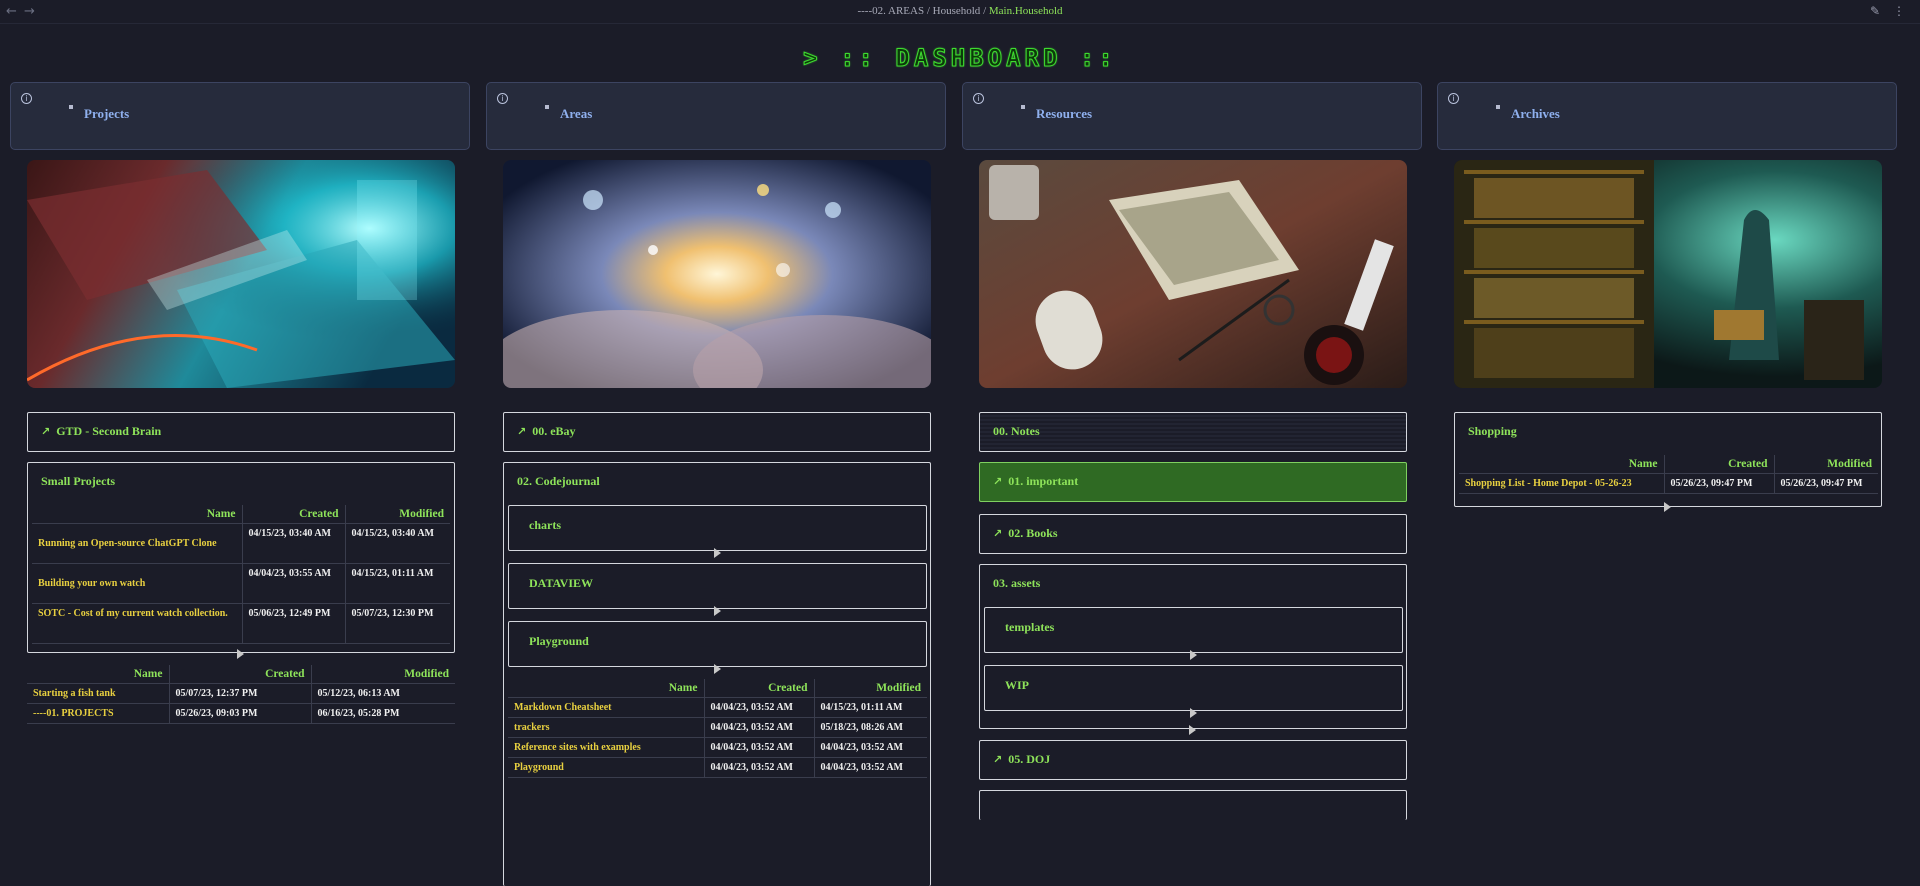 The width and height of the screenshot is (1920, 886). What do you see at coordinates (1026, 11) in the screenshot?
I see `breadcrumb-current: Main.Household` at bounding box center [1026, 11].